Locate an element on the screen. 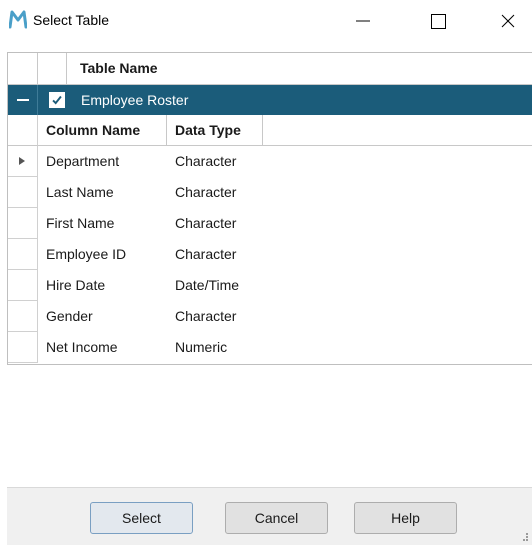 The height and width of the screenshot is (545, 532). table-row: Department Character is located at coordinates (285, 161).